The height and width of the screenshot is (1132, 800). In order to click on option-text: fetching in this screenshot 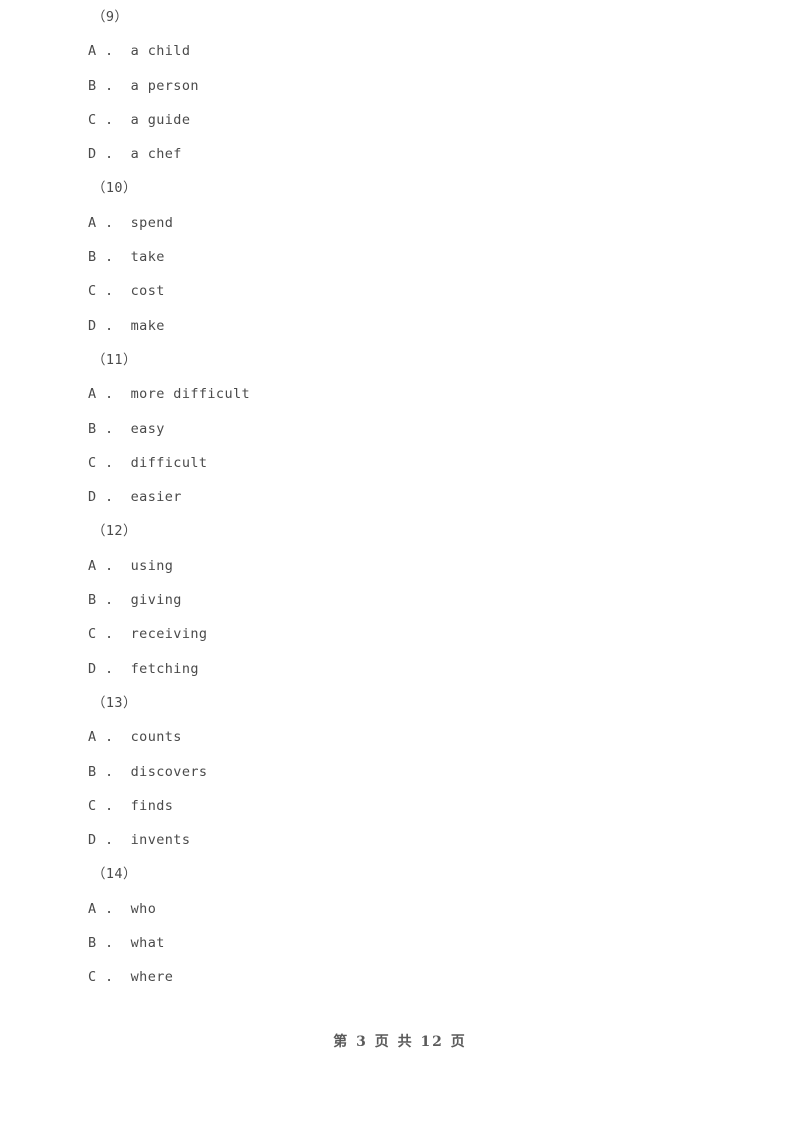, I will do `click(156, 668)`.